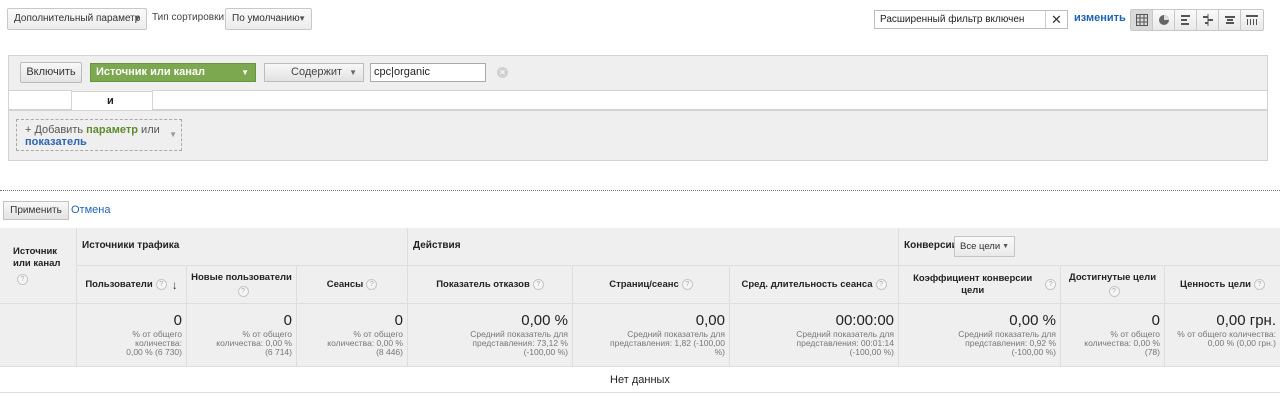 This screenshot has width=1280, height=397. What do you see at coordinates (952, 19) in the screenshot?
I see `filter-status-text: Расширенный фильтр включен` at bounding box center [952, 19].